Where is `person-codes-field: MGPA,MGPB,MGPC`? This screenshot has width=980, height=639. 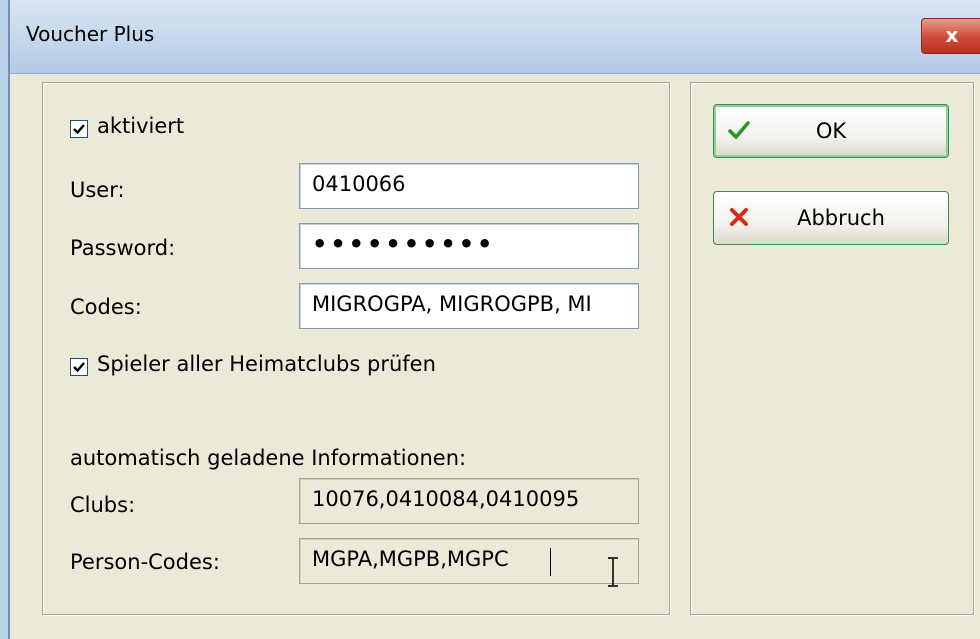
person-codes-field: MGPA,MGPB,MGPC is located at coordinates (469, 561).